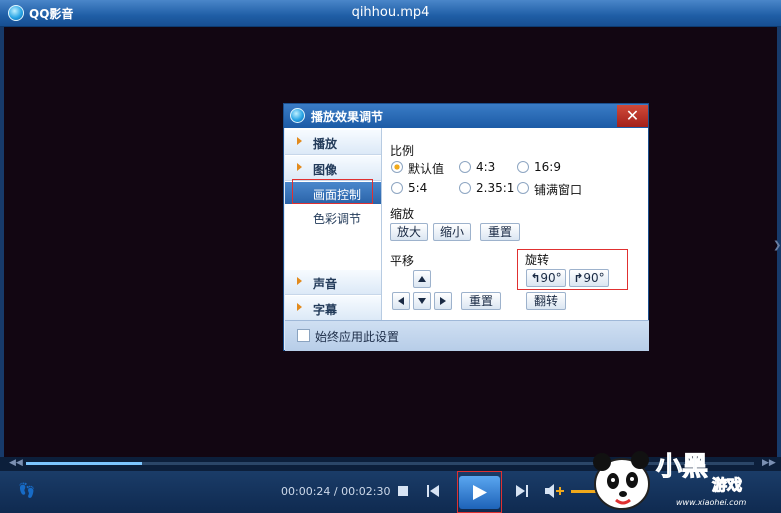  What do you see at coordinates (535, 278) in the screenshot?
I see `rotate-left-icon: ↰` at bounding box center [535, 278].